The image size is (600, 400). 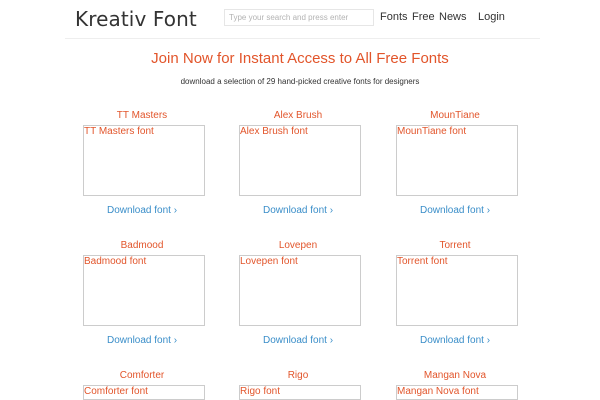 What do you see at coordinates (491, 17) in the screenshot?
I see `nav-link-login: Login` at bounding box center [491, 17].